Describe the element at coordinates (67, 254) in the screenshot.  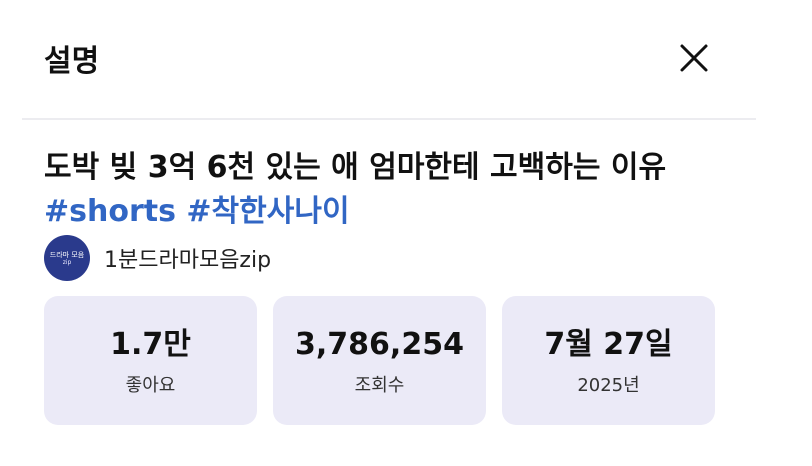
I see `avatar-text-top: 드라마 모음` at that location.